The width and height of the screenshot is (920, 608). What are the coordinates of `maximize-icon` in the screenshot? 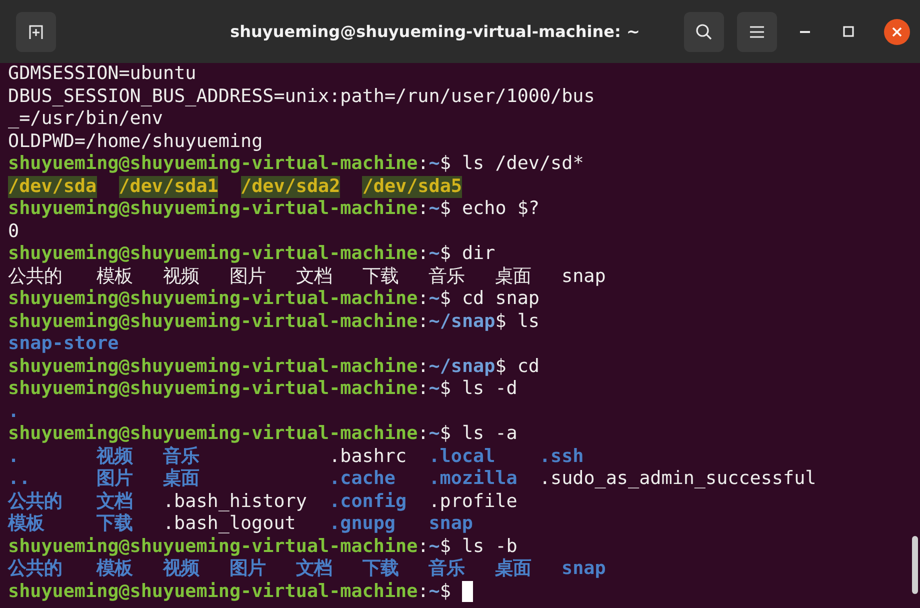 It's located at (848, 31).